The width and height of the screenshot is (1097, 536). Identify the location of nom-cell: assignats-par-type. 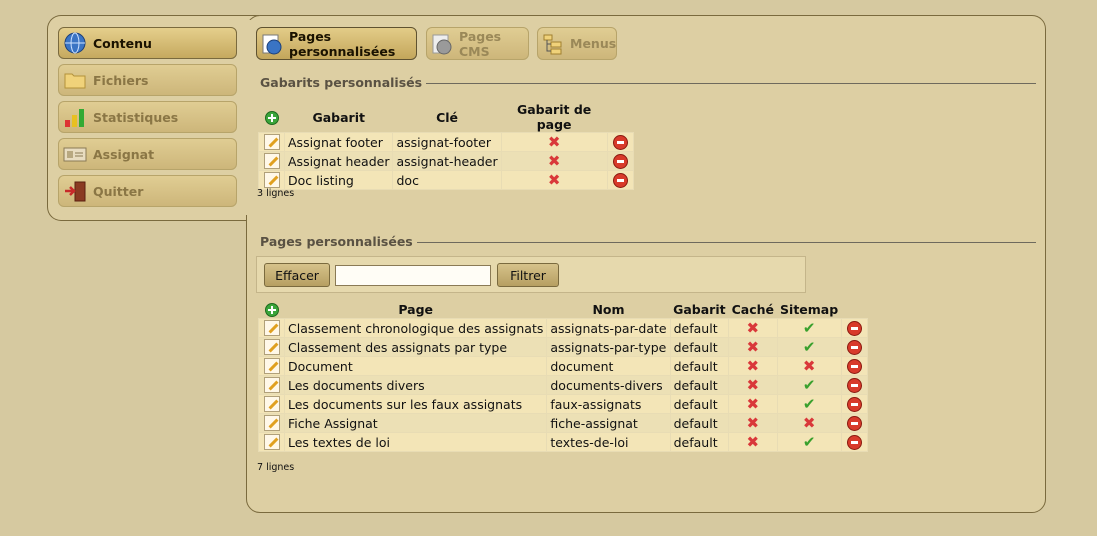
(608, 347).